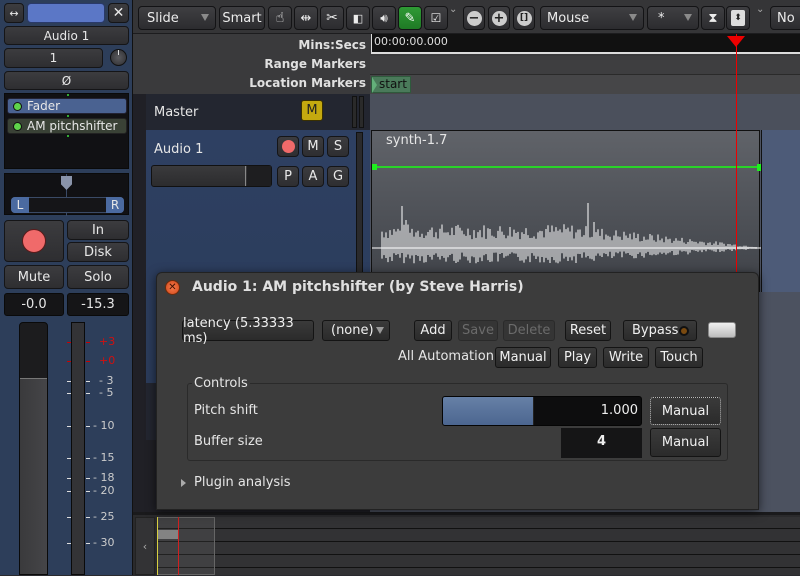 Image resolution: width=800 pixels, height=576 pixels. What do you see at coordinates (66, 35) in the screenshot?
I see `track-name-button: Audio 1` at bounding box center [66, 35].